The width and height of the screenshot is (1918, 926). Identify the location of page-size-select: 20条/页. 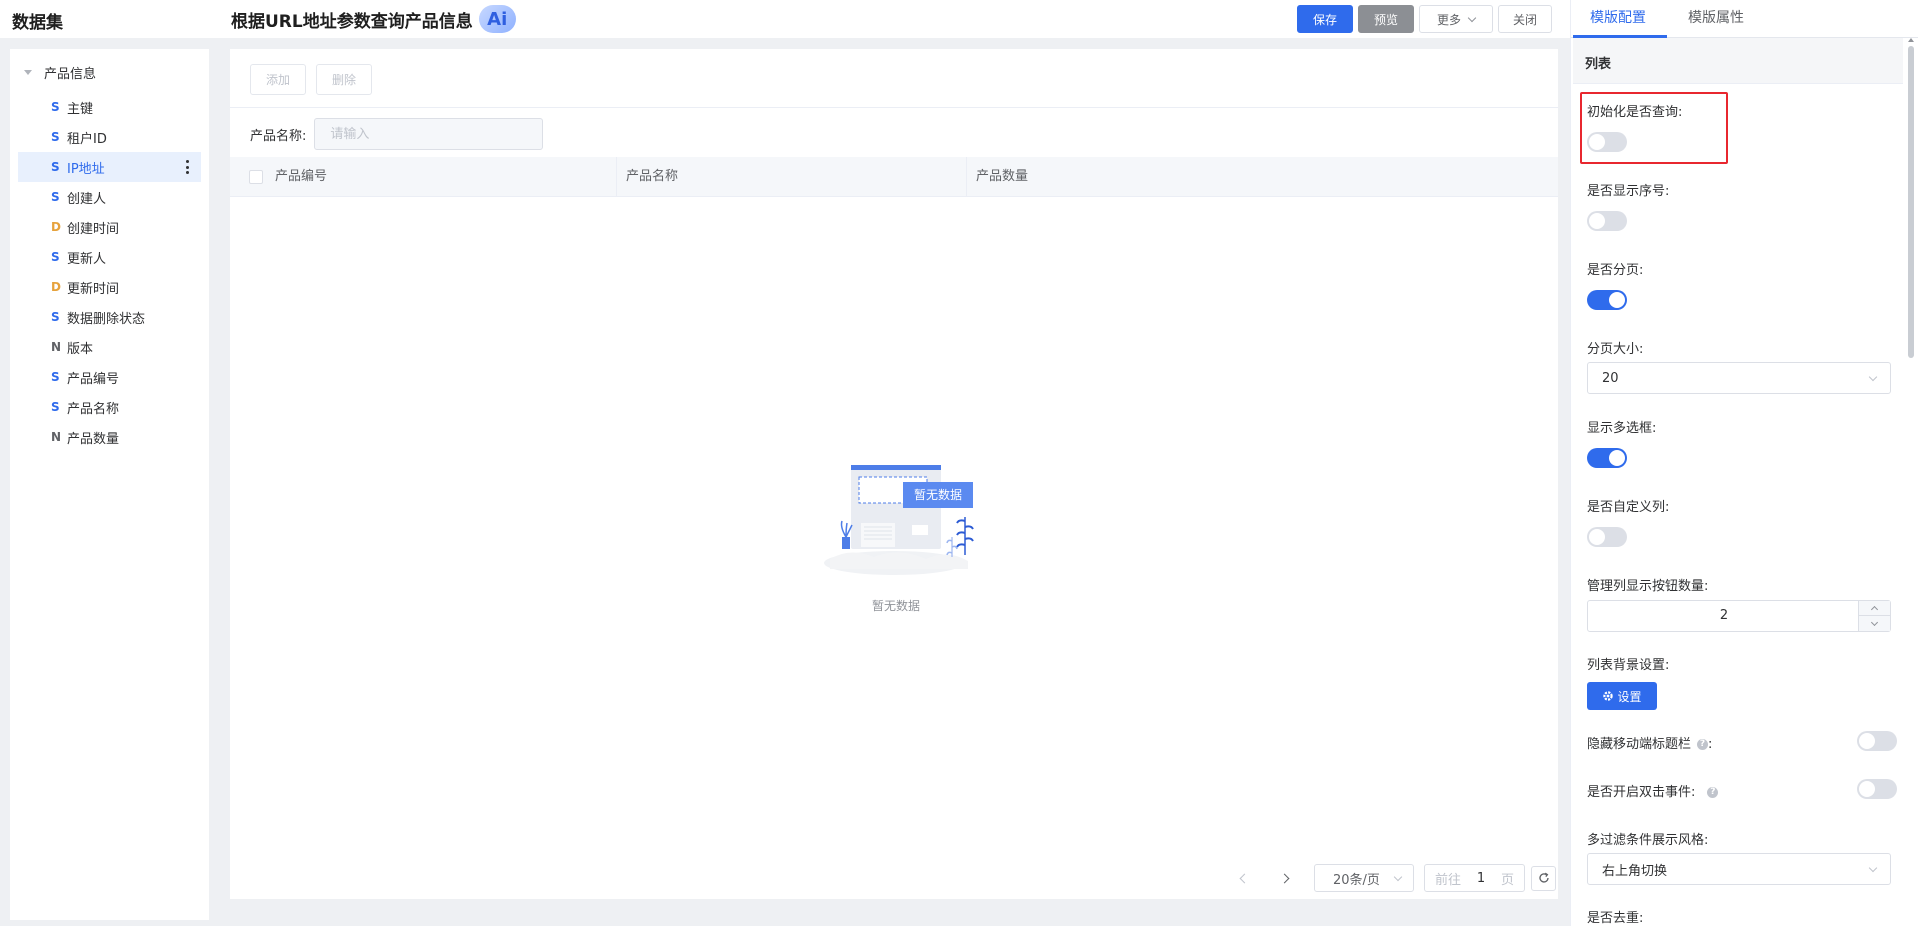
(1364, 878).